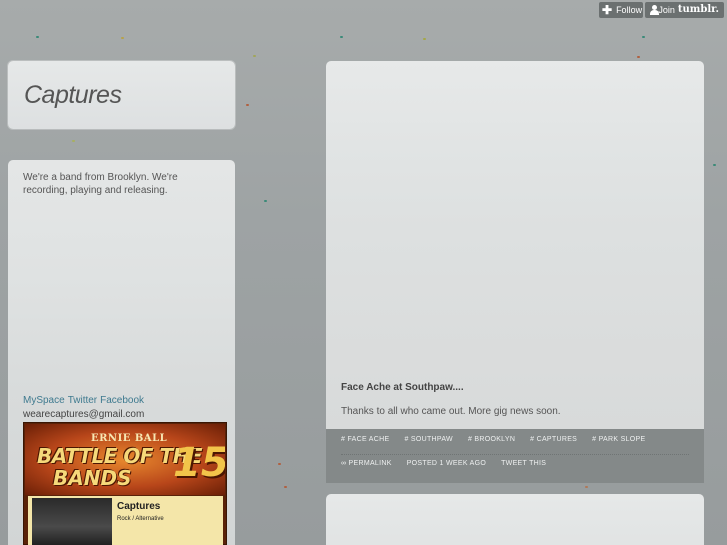  What do you see at coordinates (92, 478) in the screenshot?
I see `banner-line-2: BANDS` at bounding box center [92, 478].